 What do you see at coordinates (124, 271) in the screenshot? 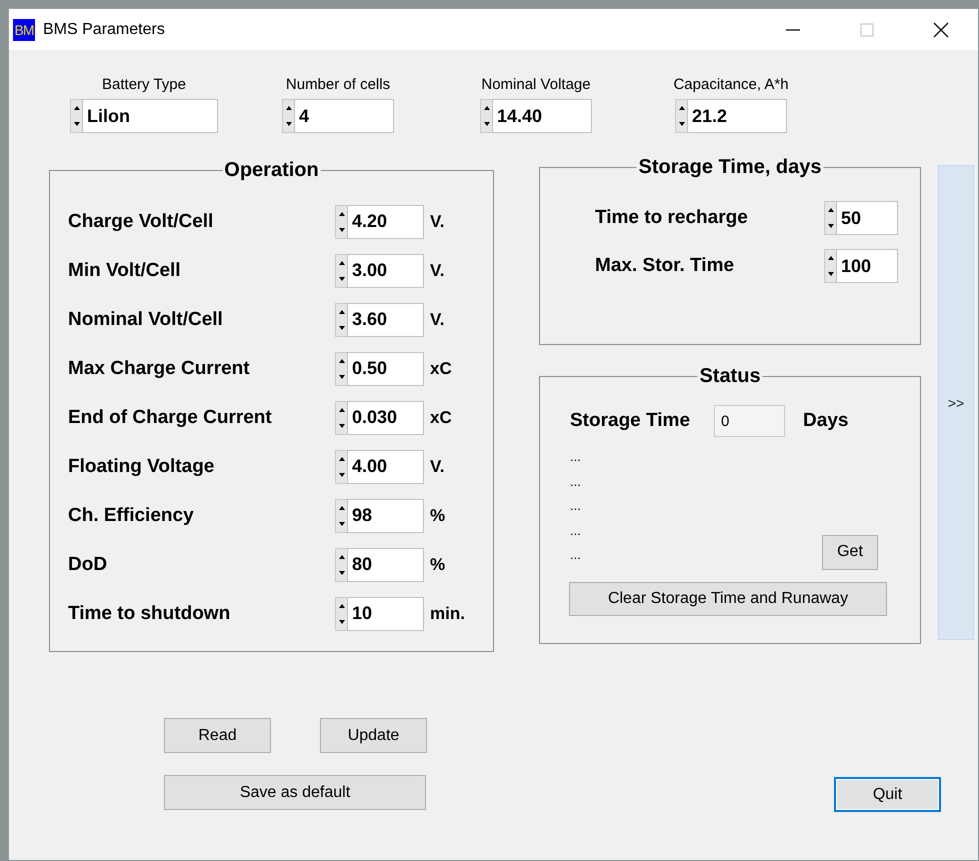
I see `parameter-label: Min Volt/Cell` at bounding box center [124, 271].